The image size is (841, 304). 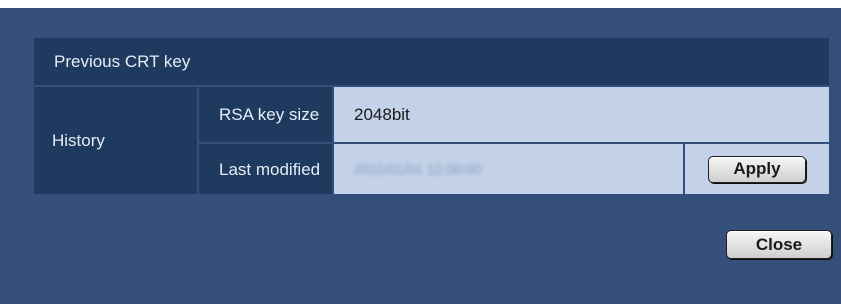 I want to click on last-modified-value-cell: 2011/01/01 12:00:00, so click(x=508, y=169).